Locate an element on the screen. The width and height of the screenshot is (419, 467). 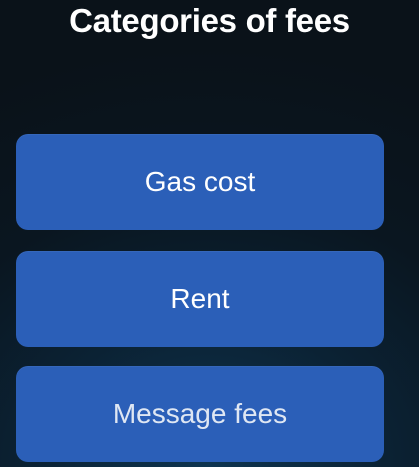
option-label: Message fees is located at coordinates (200, 413).